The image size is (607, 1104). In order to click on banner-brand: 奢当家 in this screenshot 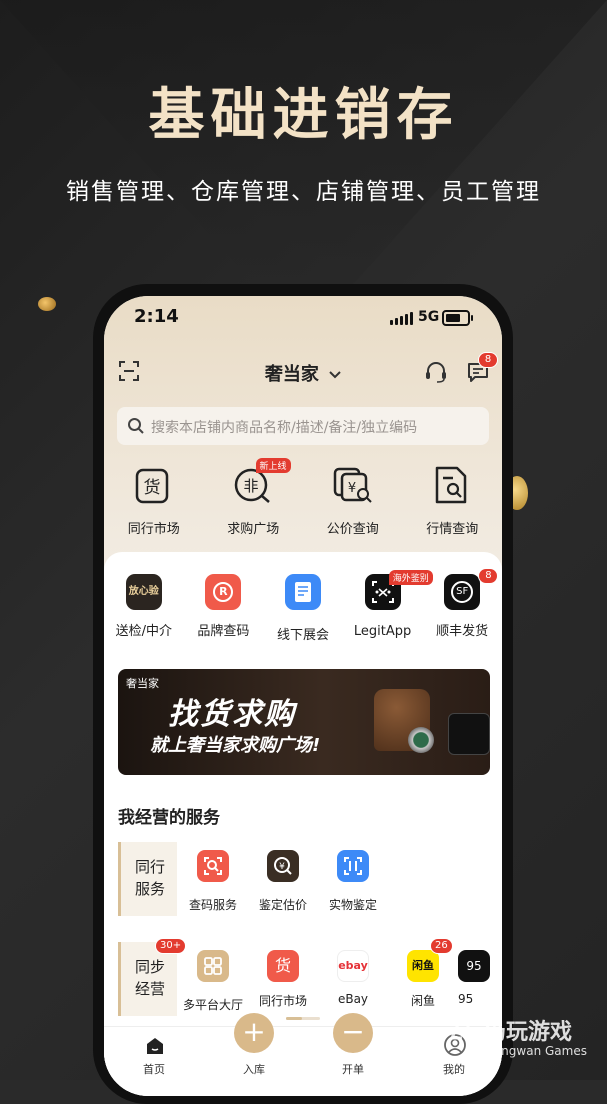, I will do `click(142, 683)`.